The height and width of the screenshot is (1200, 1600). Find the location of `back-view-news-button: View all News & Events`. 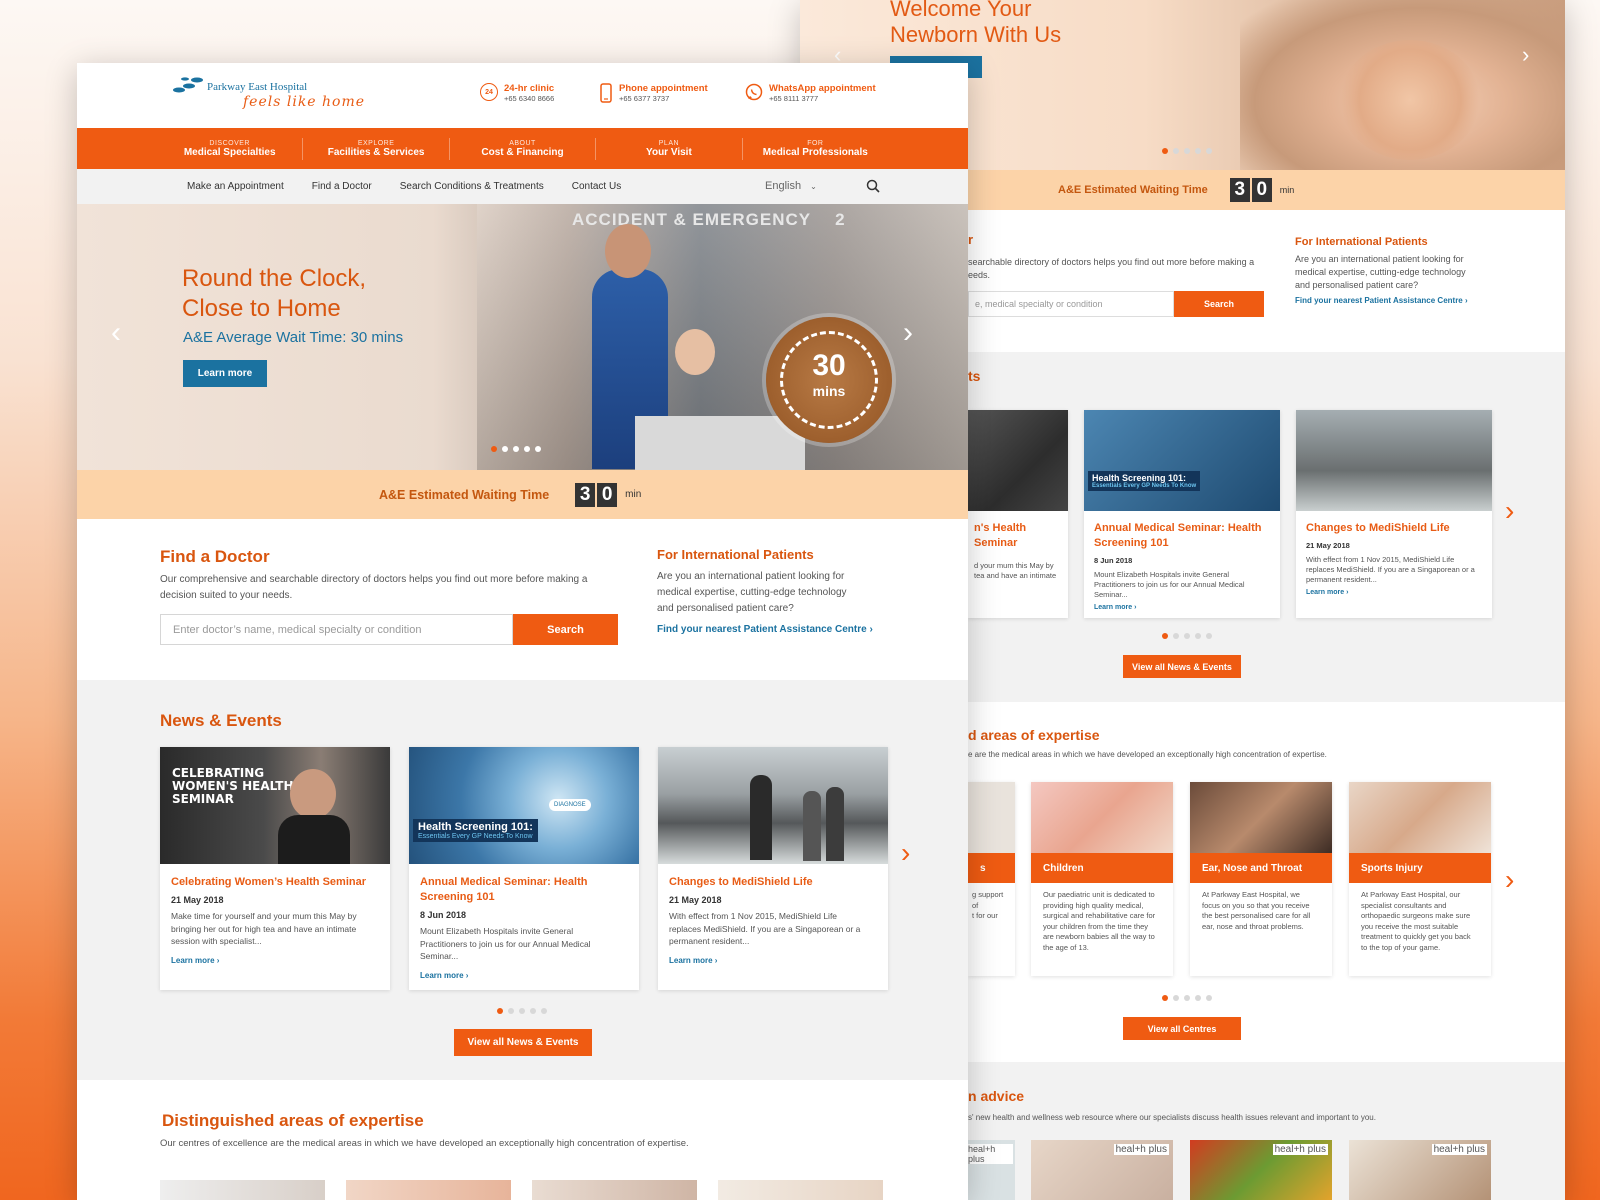

back-view-news-button: View all News & Events is located at coordinates (1182, 666).